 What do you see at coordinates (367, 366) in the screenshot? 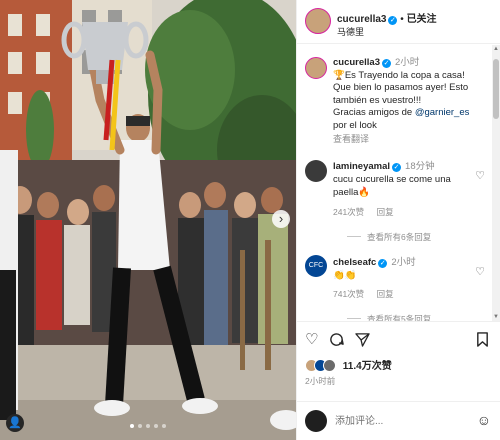
I see `likes-count: 11.4万次赞` at bounding box center [367, 366].